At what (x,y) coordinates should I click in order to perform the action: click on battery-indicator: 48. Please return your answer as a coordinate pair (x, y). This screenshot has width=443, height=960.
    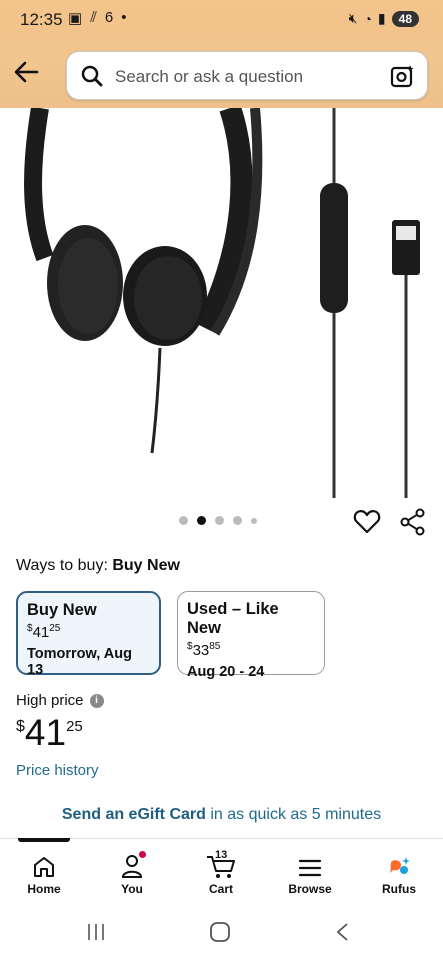
    Looking at the image, I should click on (405, 18).